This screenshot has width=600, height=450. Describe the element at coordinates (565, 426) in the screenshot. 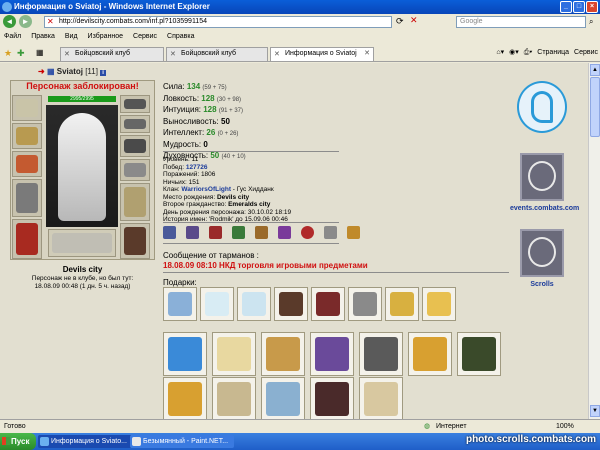

I see `zoom-level: 100%` at that location.